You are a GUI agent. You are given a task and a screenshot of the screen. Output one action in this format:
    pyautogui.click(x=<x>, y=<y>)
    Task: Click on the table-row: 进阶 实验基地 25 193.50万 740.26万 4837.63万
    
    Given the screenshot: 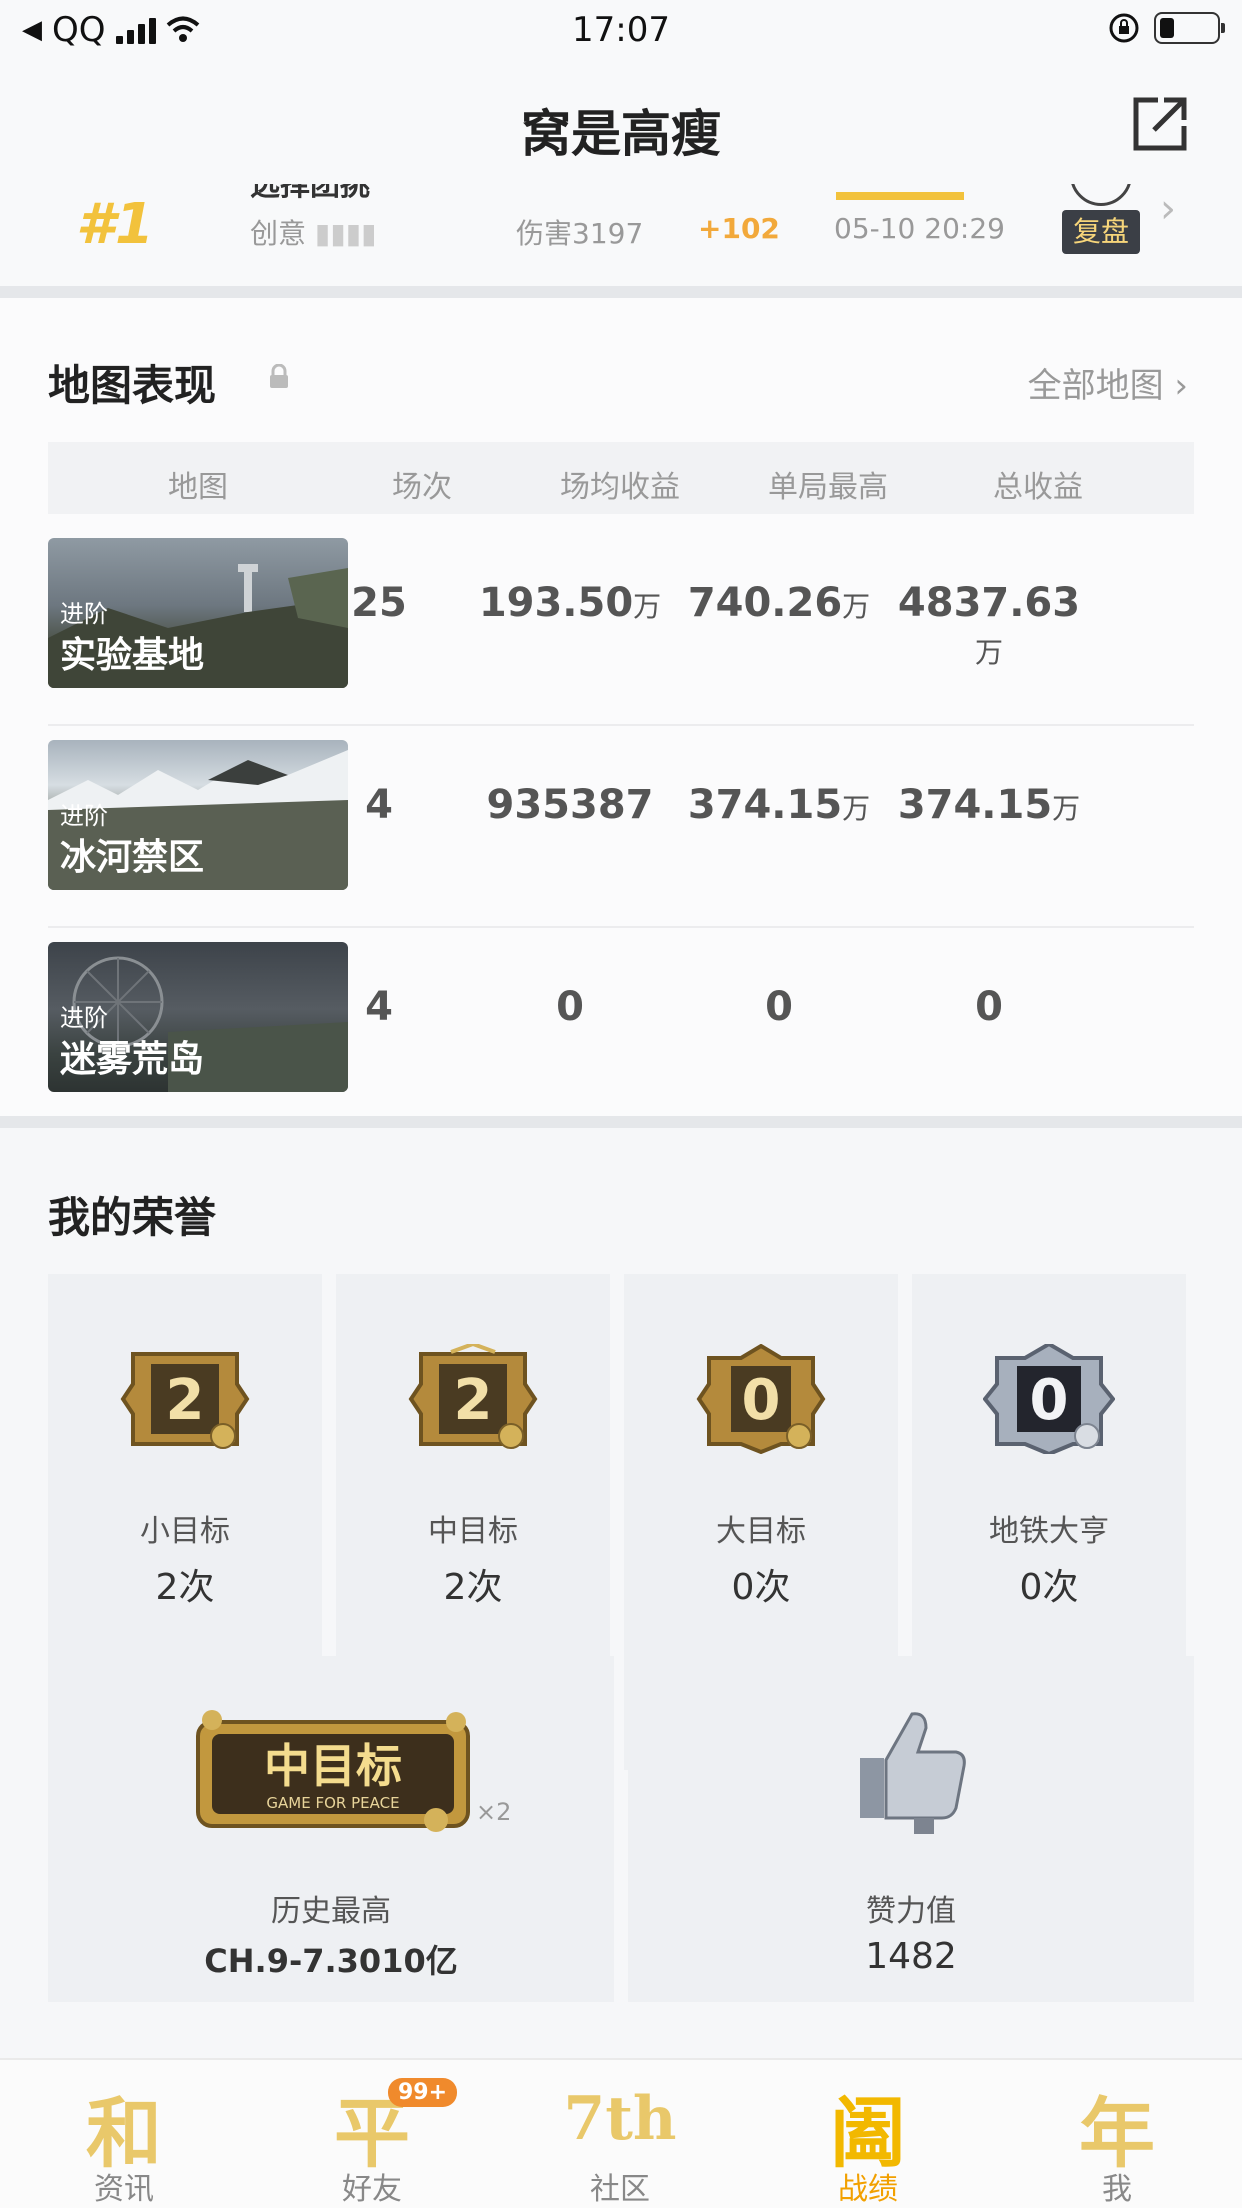 What is the action you would take?
    pyautogui.click(x=621, y=626)
    